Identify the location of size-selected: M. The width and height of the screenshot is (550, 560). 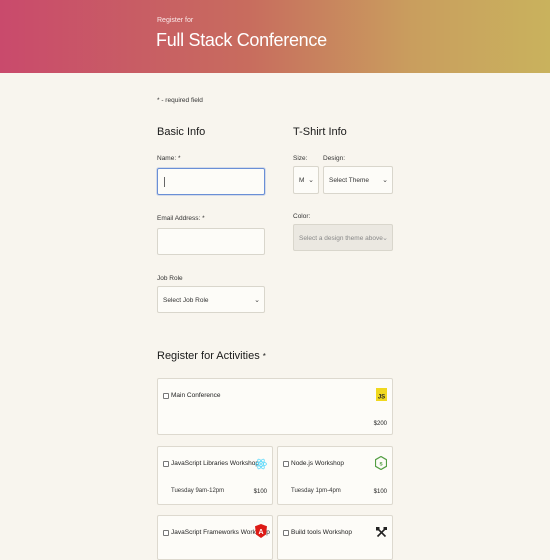
(302, 180).